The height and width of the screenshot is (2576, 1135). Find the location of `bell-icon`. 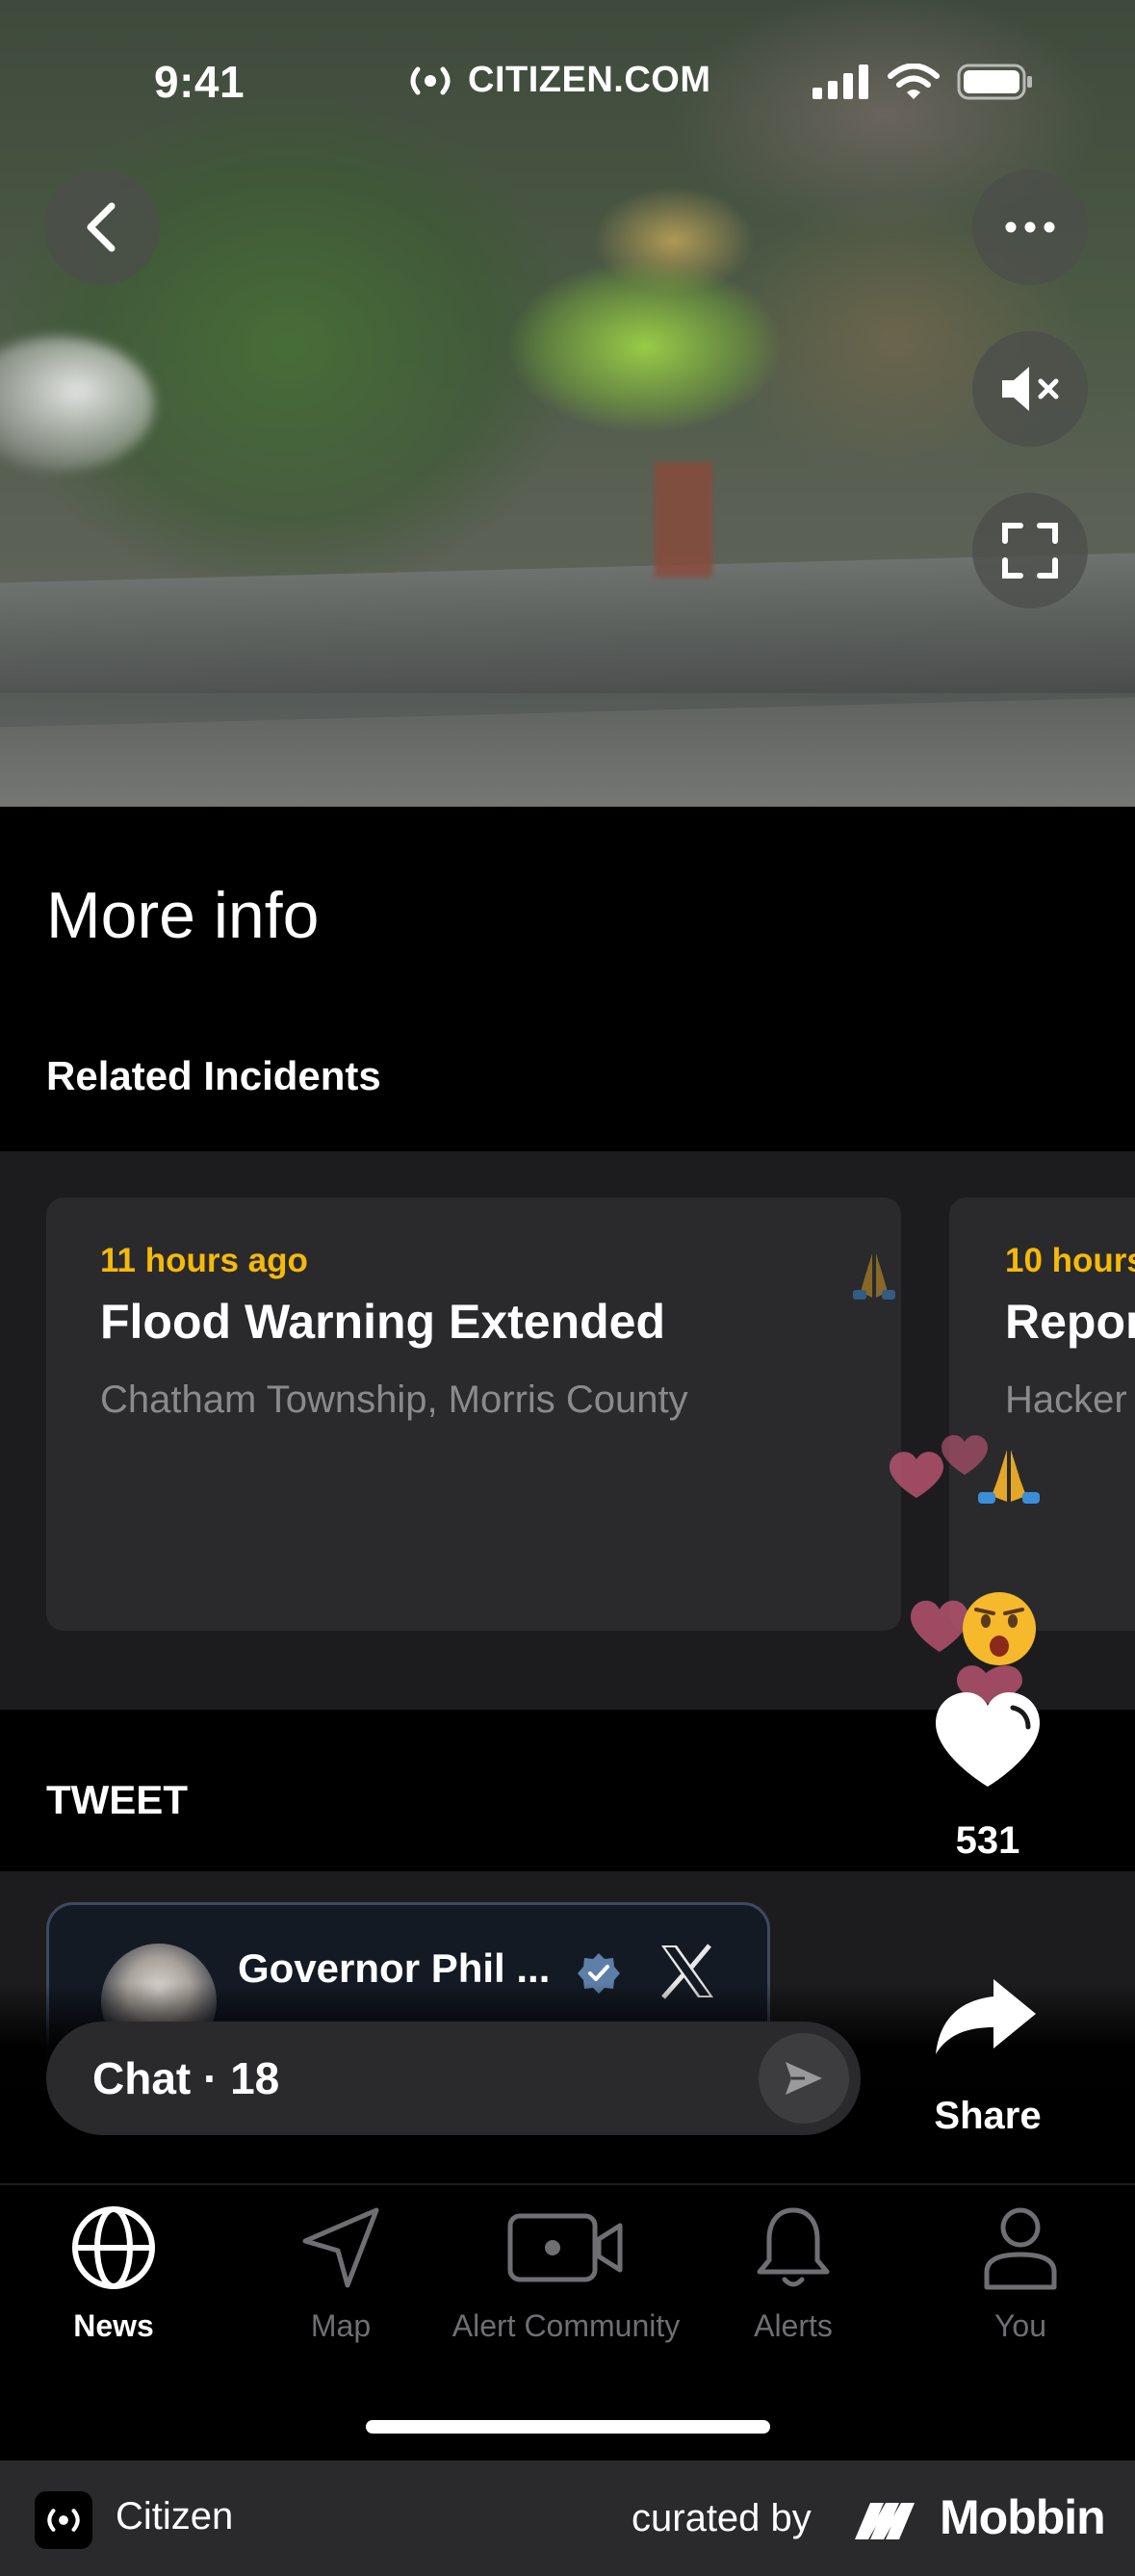

bell-icon is located at coordinates (793, 2247).